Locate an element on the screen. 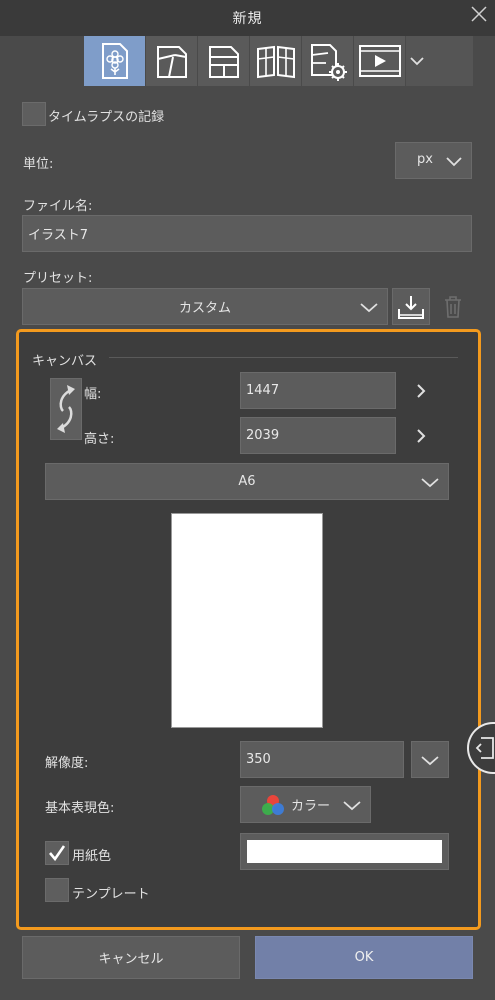  save-preset-button is located at coordinates (411, 306).